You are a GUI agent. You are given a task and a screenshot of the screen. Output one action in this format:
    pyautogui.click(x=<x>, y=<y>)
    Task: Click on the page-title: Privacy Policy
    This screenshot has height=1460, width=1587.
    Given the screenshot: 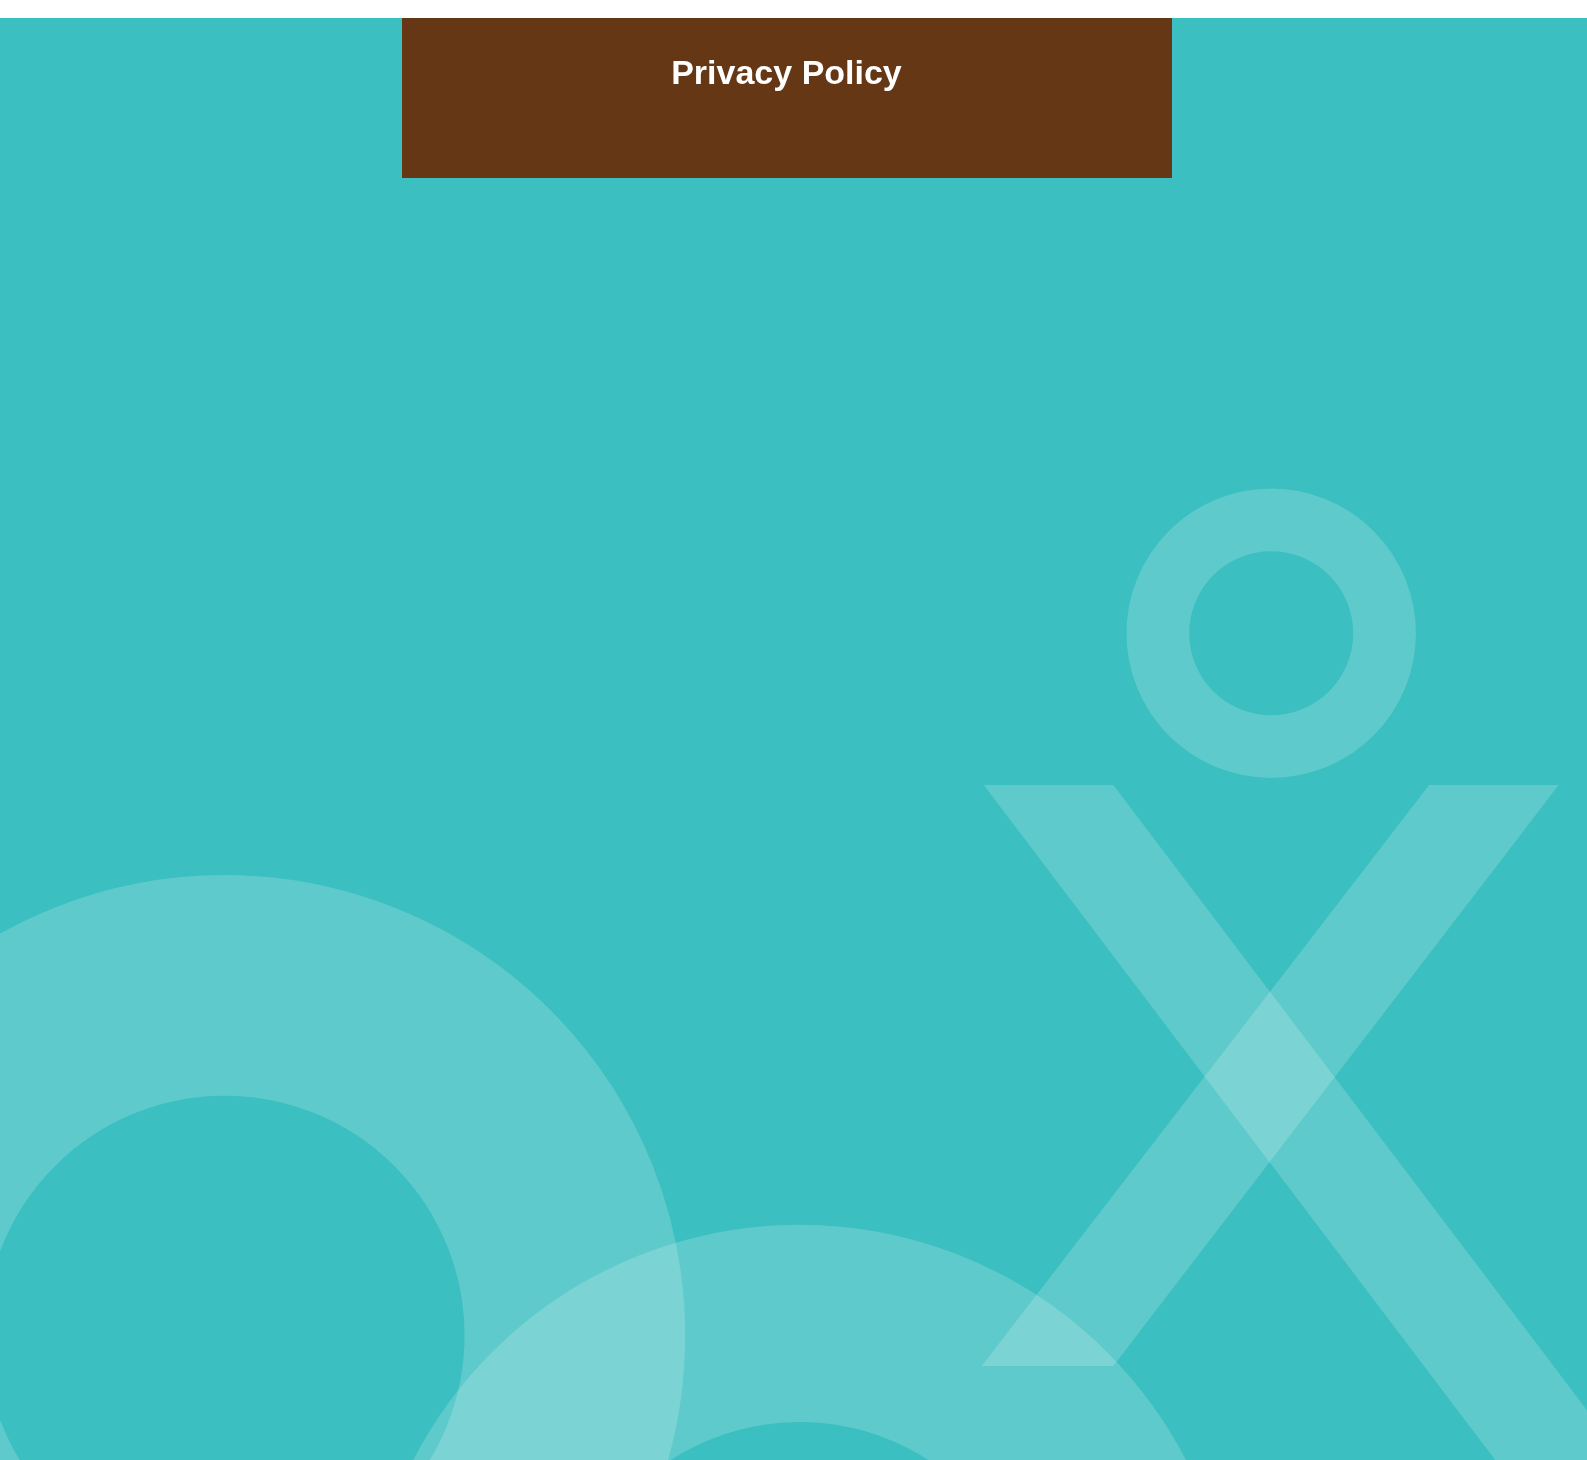 What is the action you would take?
    pyautogui.click(x=786, y=72)
    